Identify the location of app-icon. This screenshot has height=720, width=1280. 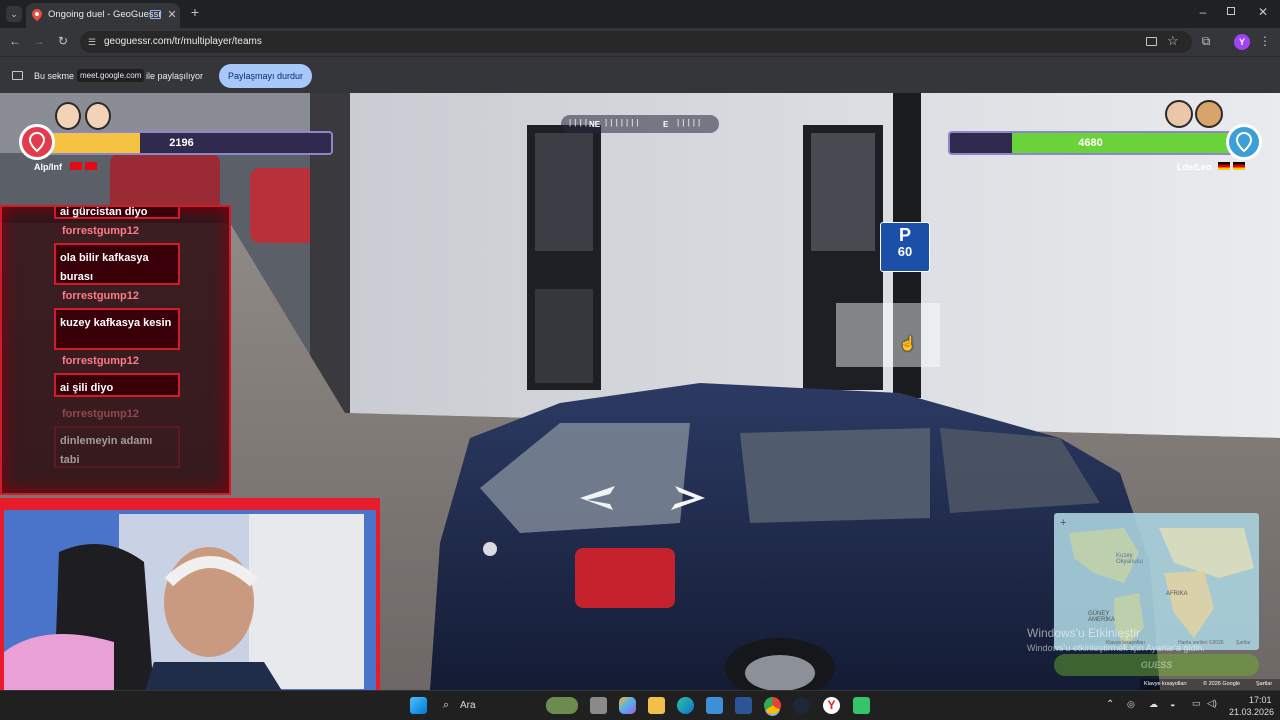
(743, 705).